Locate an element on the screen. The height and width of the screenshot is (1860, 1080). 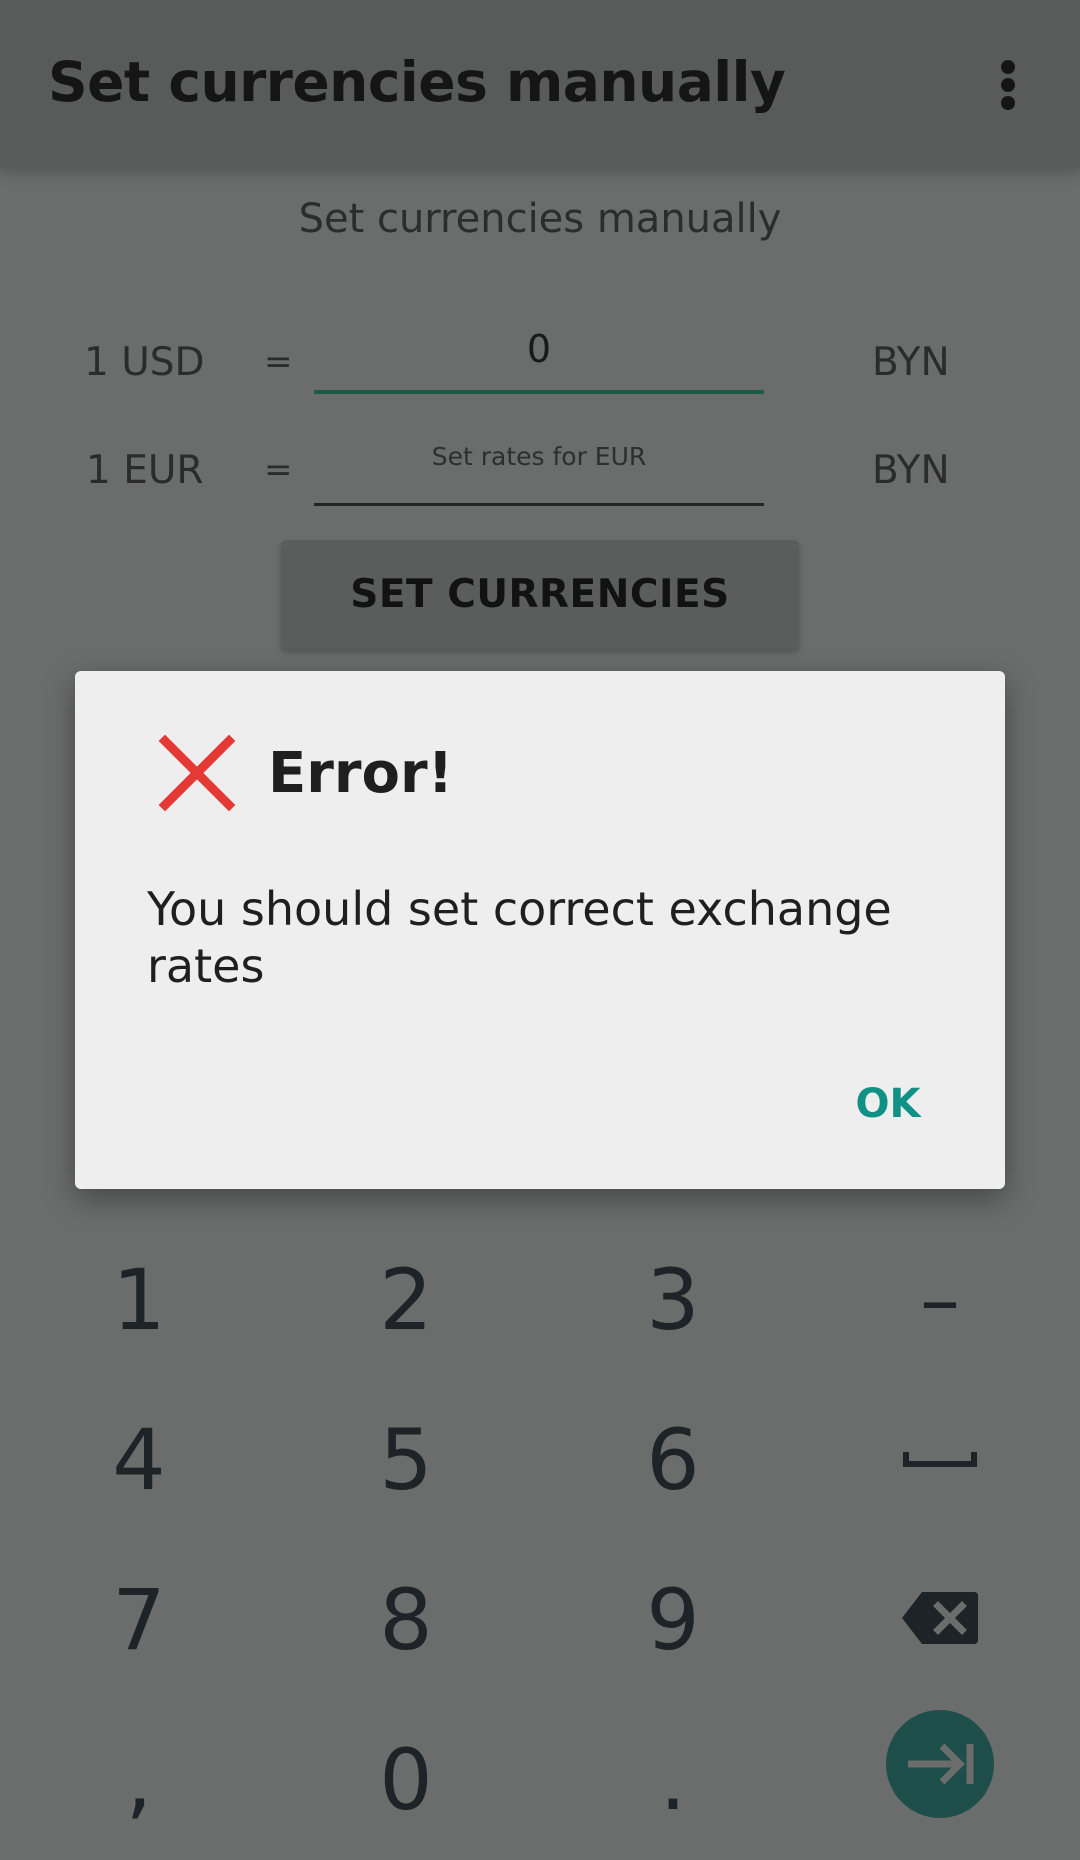
usd-label: 1 USD is located at coordinates (144, 362).